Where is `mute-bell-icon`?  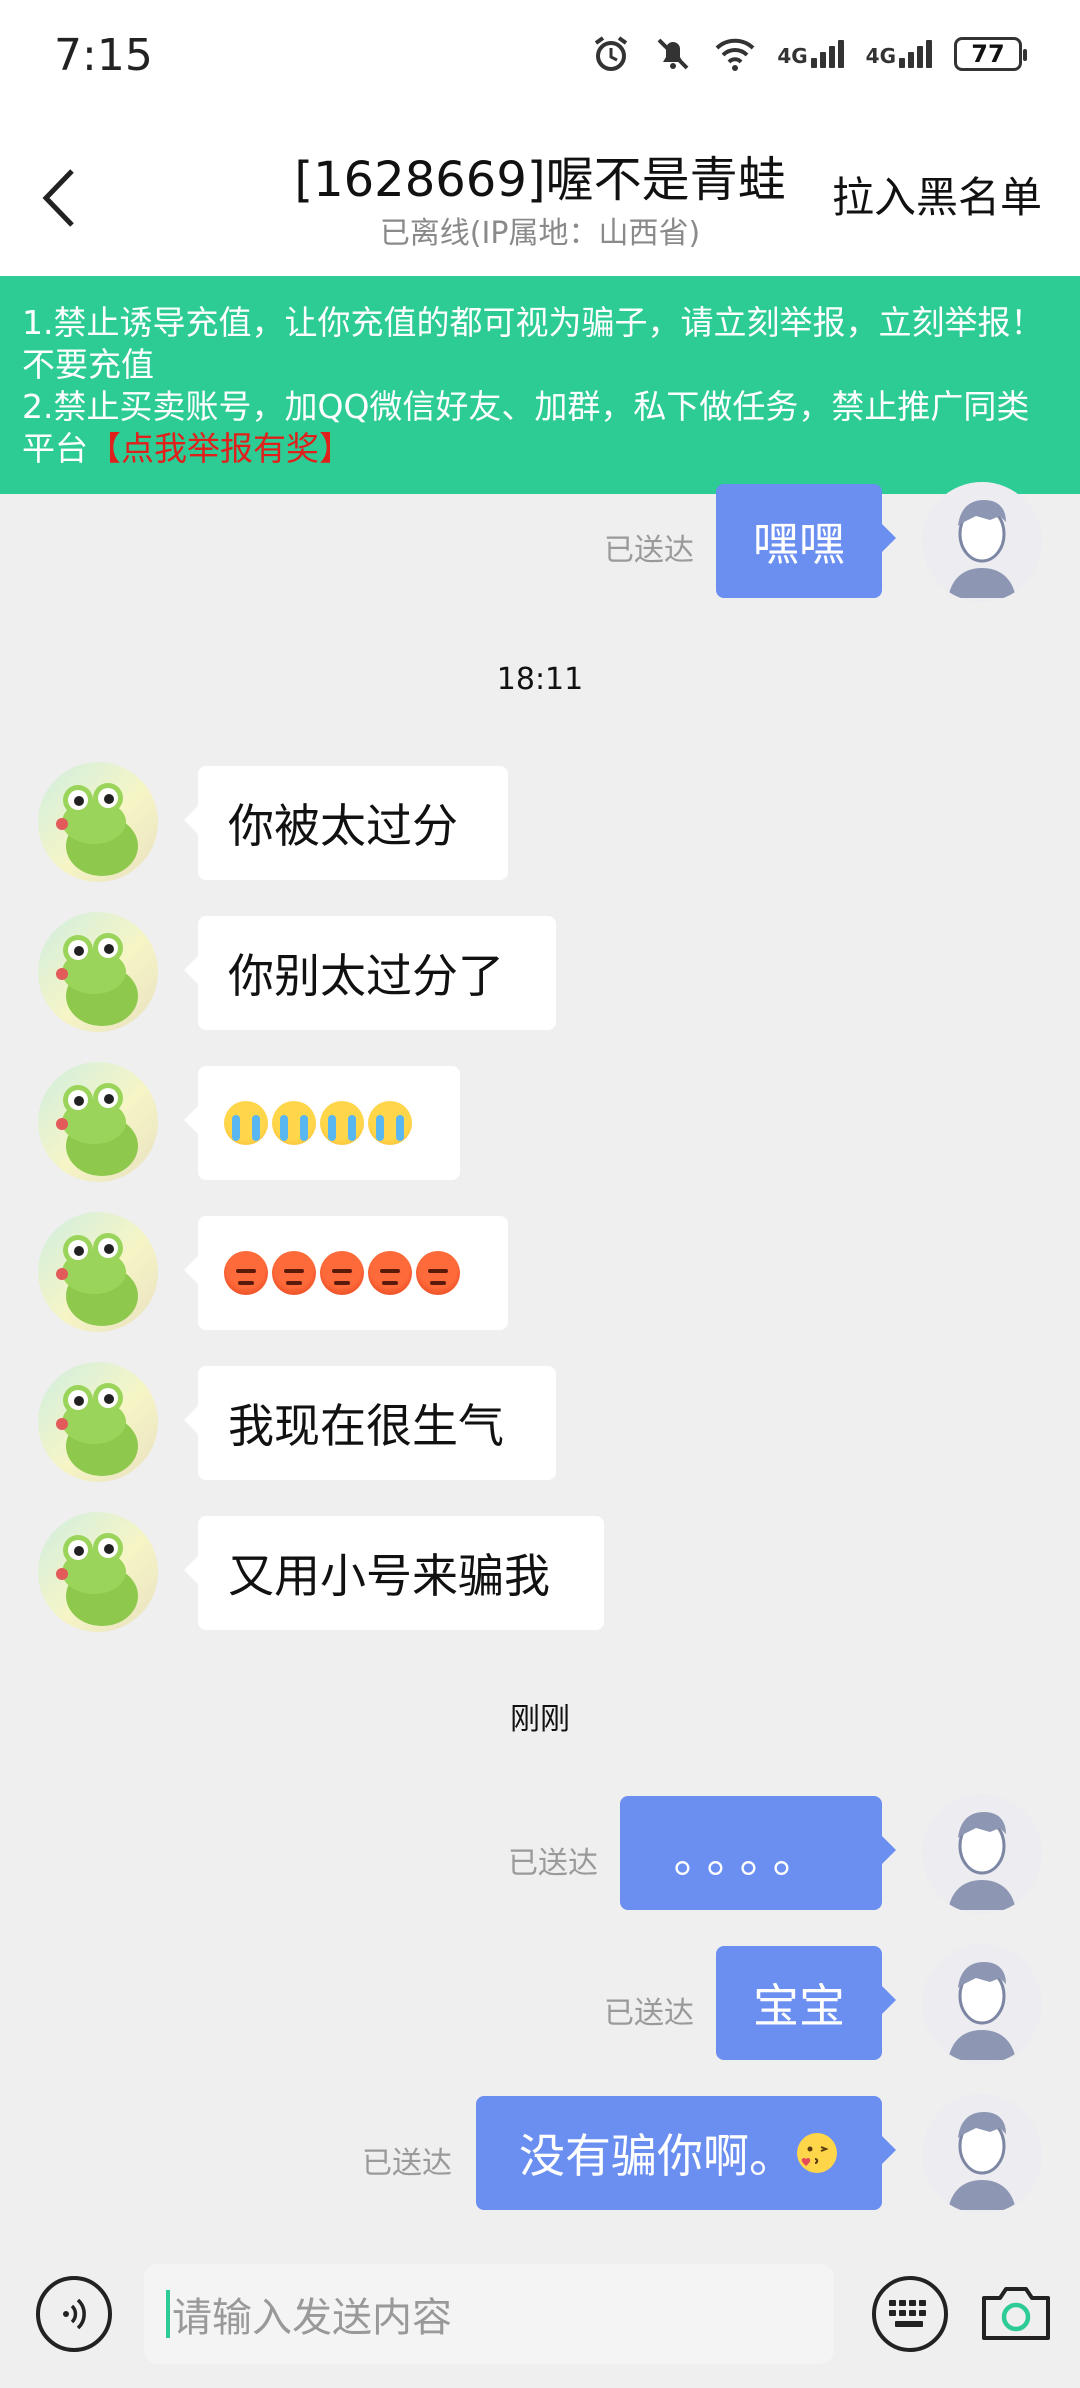 mute-bell-icon is located at coordinates (673, 54).